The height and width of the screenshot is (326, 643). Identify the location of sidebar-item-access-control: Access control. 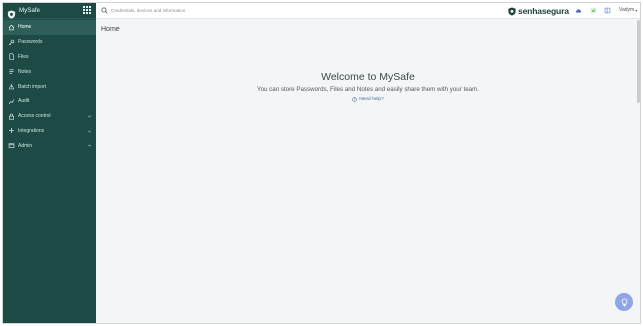
(49, 116).